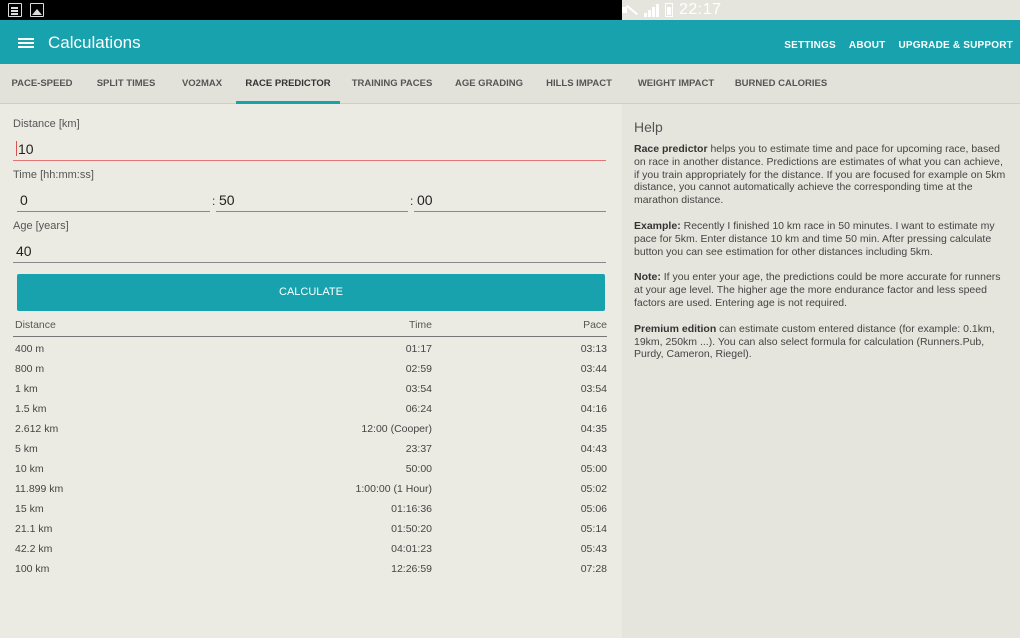  Describe the element at coordinates (418, 389) in the screenshot. I see `row-time: 03:54` at that location.